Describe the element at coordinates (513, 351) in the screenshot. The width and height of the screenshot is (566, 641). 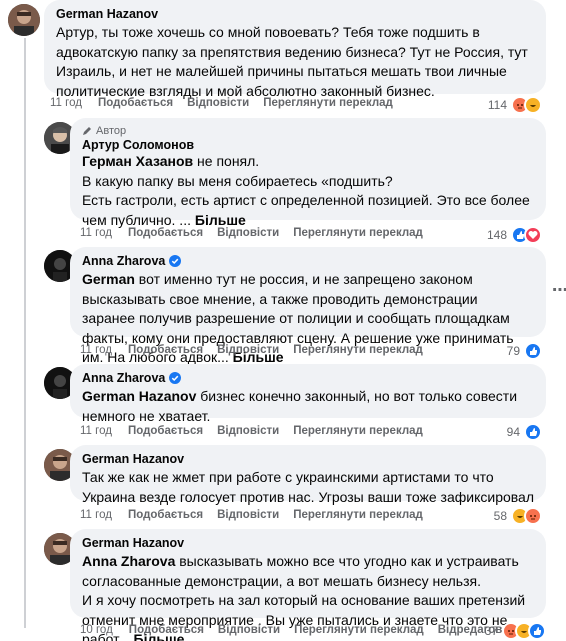
I see `reaction-count: 79` at that location.